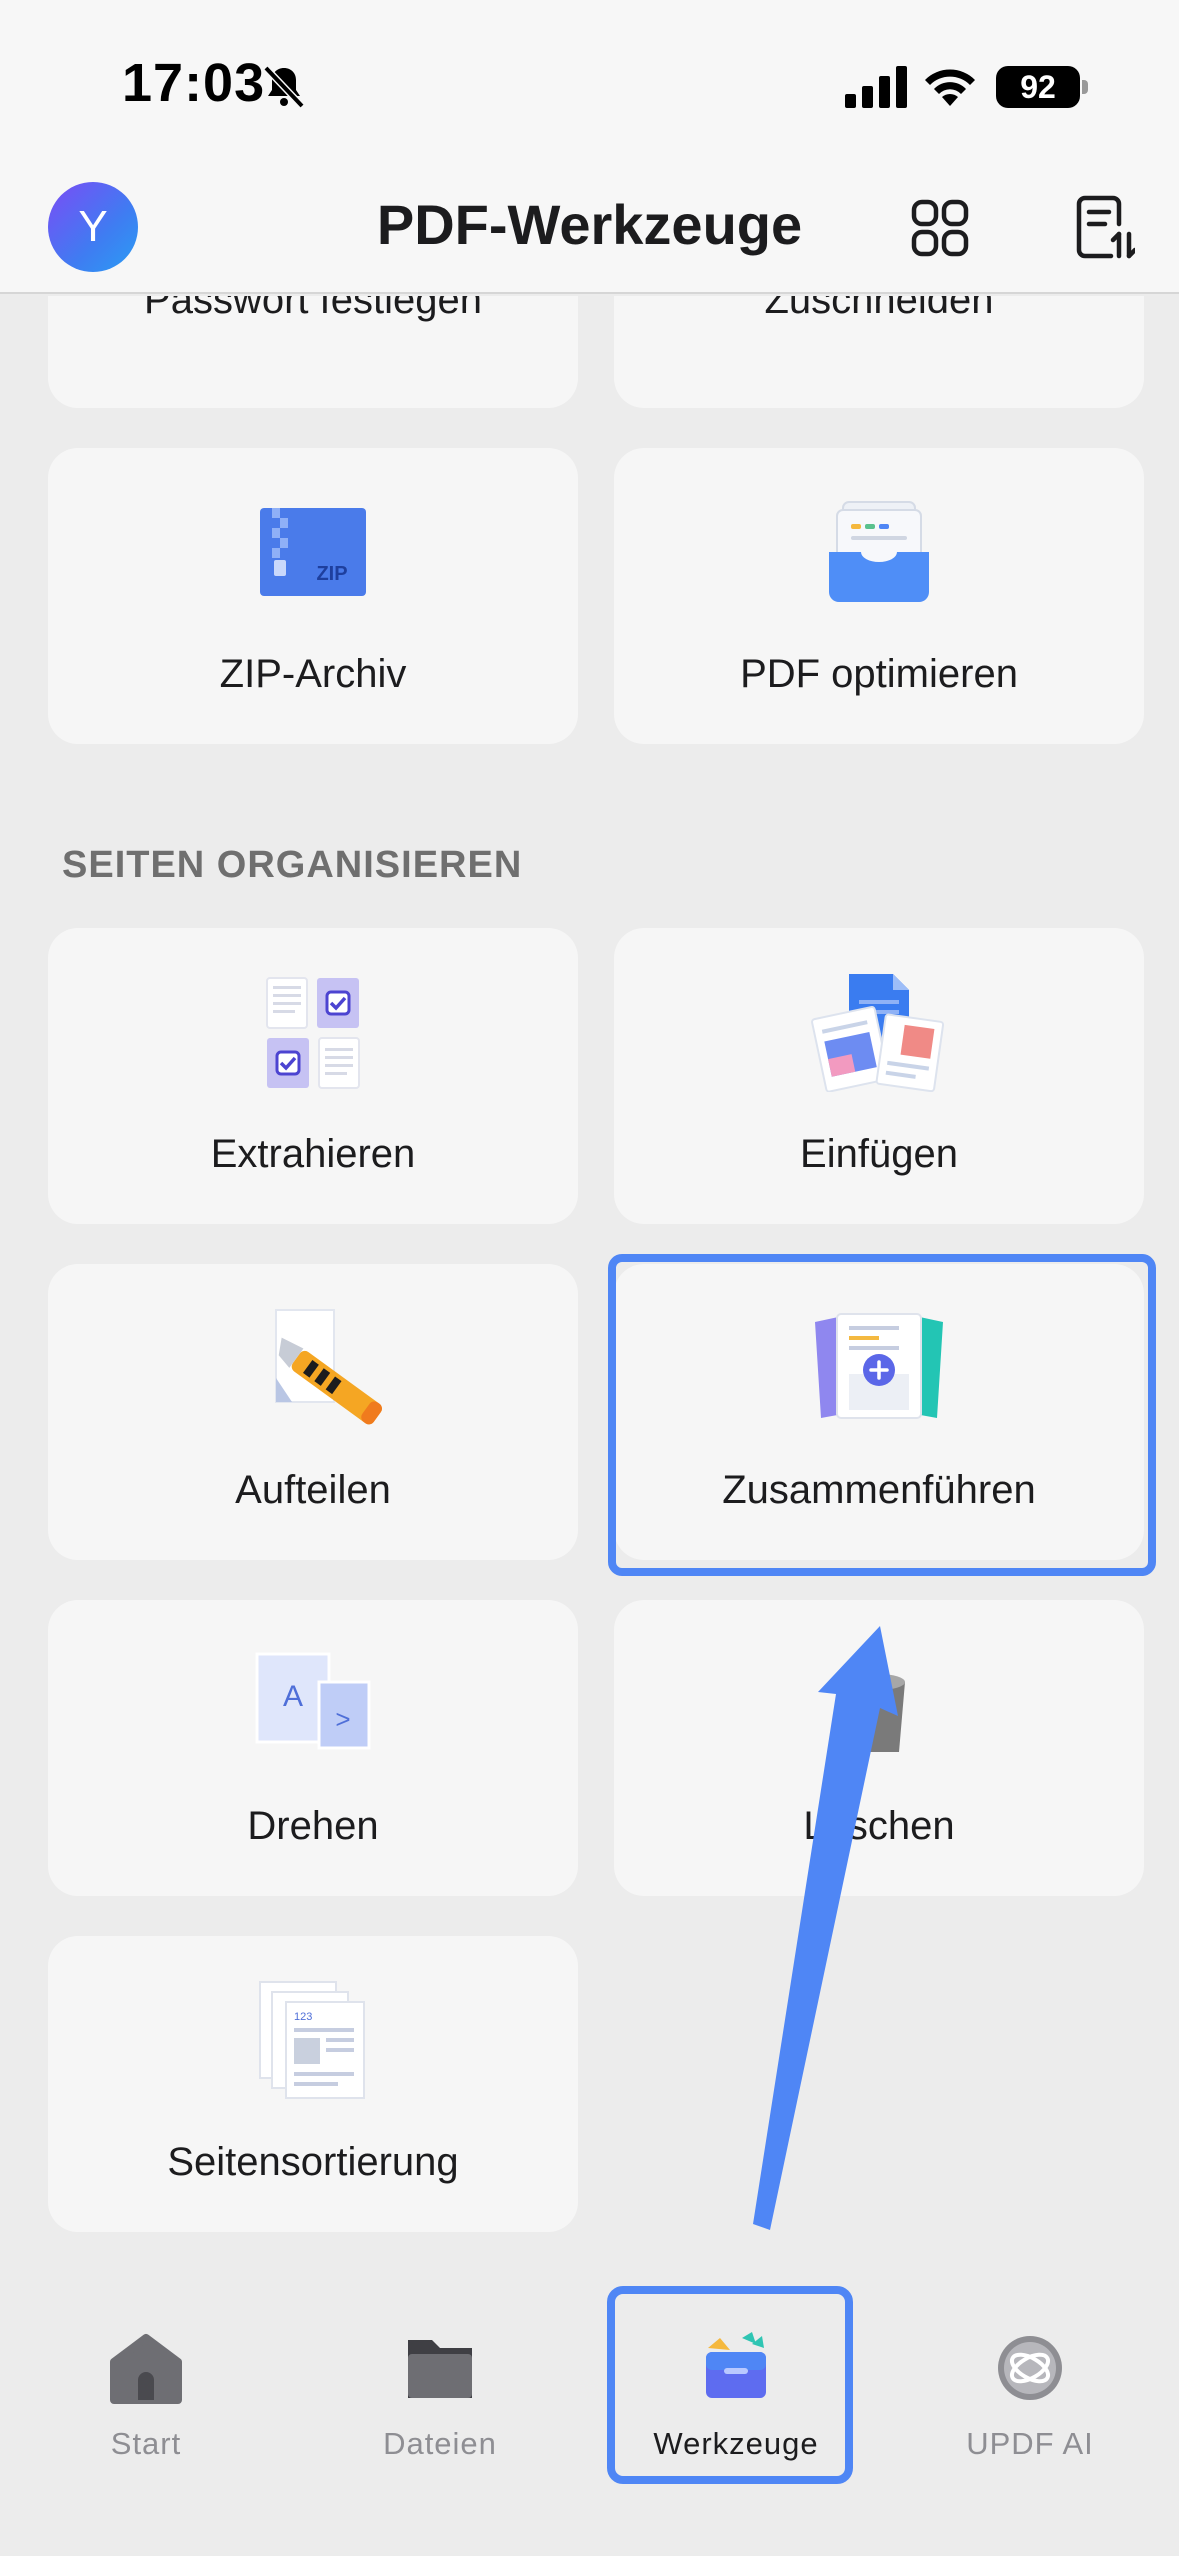 This screenshot has height=2556, width=1179. What do you see at coordinates (730, 2385) in the screenshot?
I see `tools-tab-highlight-annotation` at bounding box center [730, 2385].